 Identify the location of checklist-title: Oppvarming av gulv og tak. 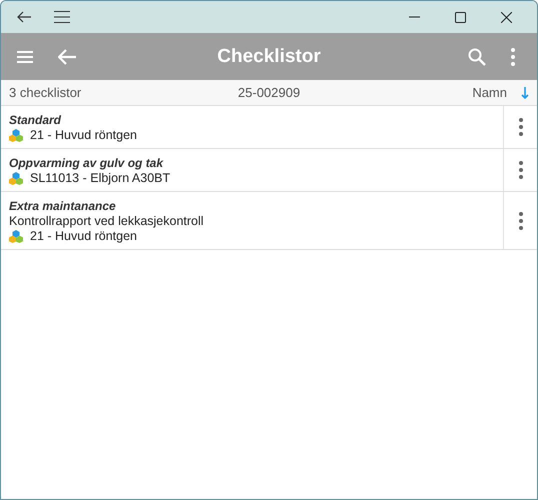
(86, 163).